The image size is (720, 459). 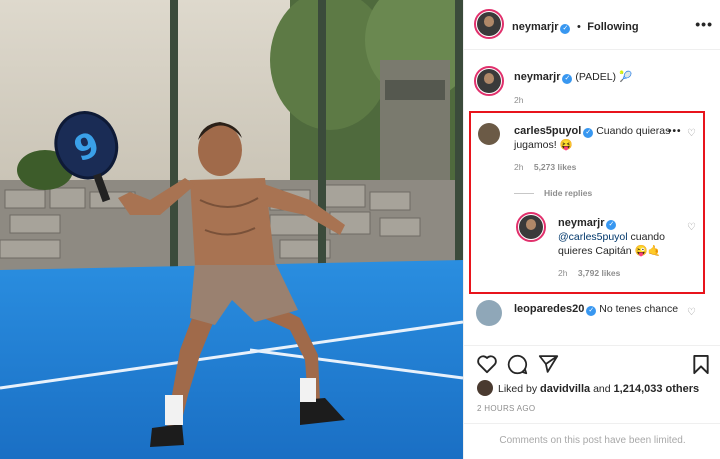 I want to click on caption-username: neymarjr, so click(x=537, y=77).